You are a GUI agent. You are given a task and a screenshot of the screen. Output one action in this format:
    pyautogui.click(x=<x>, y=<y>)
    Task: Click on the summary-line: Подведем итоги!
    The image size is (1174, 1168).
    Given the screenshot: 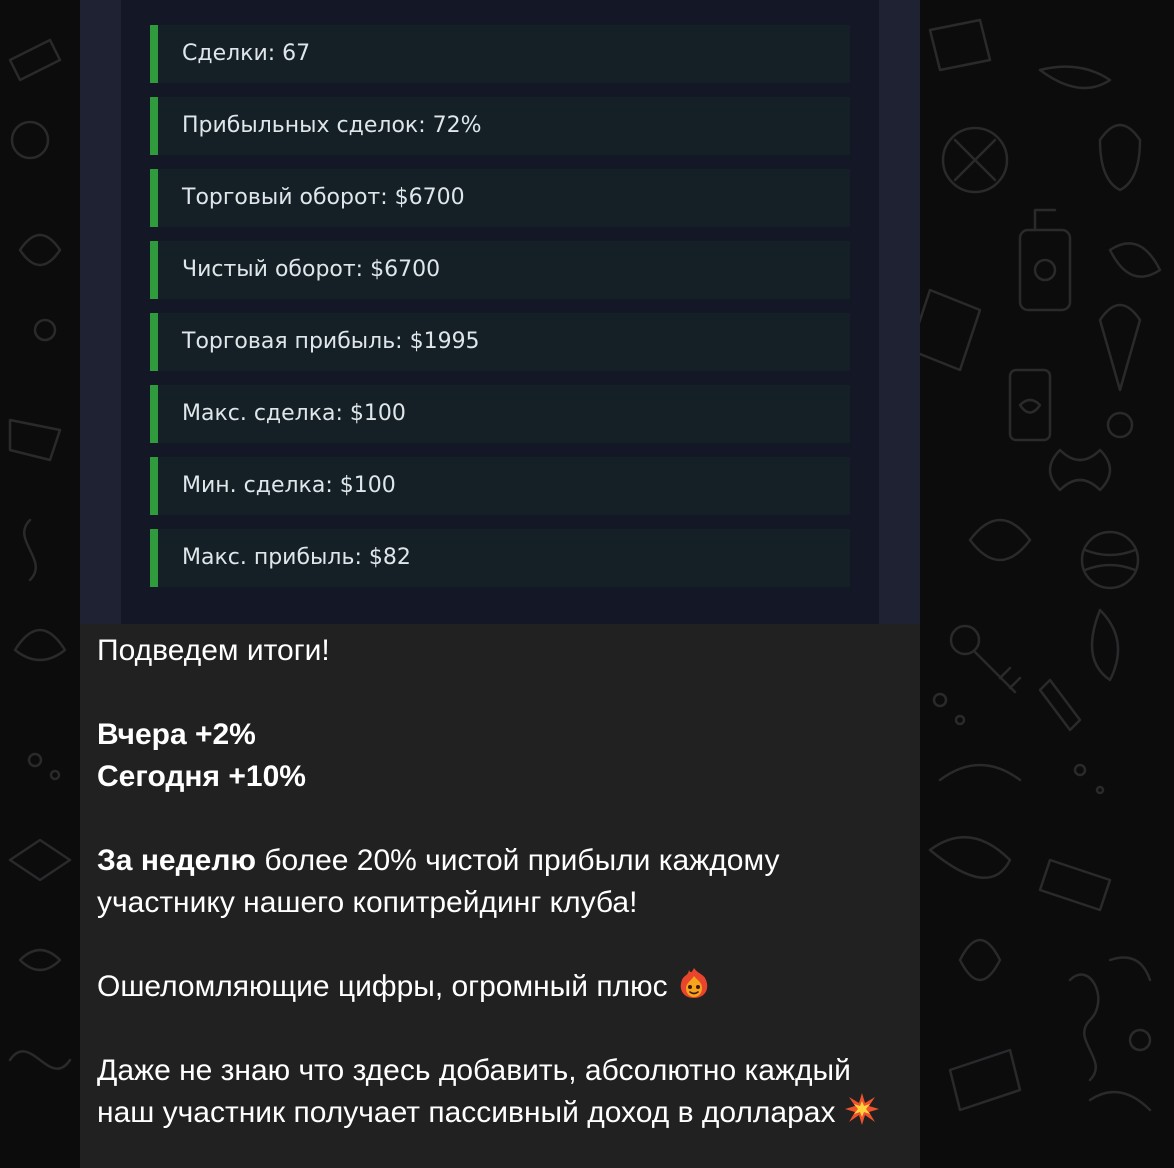 What is the action you would take?
    pyautogui.click(x=213, y=650)
    